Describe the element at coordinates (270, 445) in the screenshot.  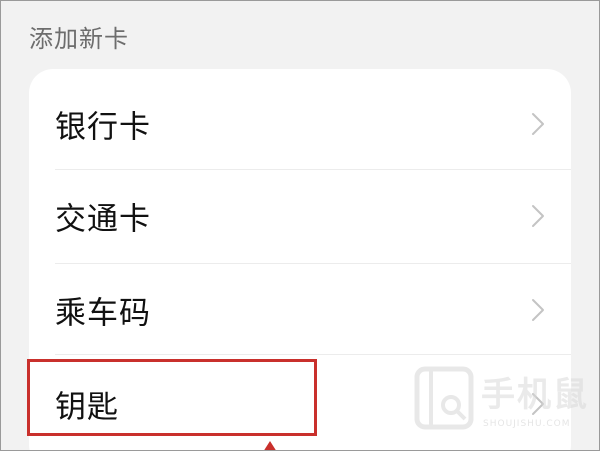
I see `pointer-arrow-icon` at that location.